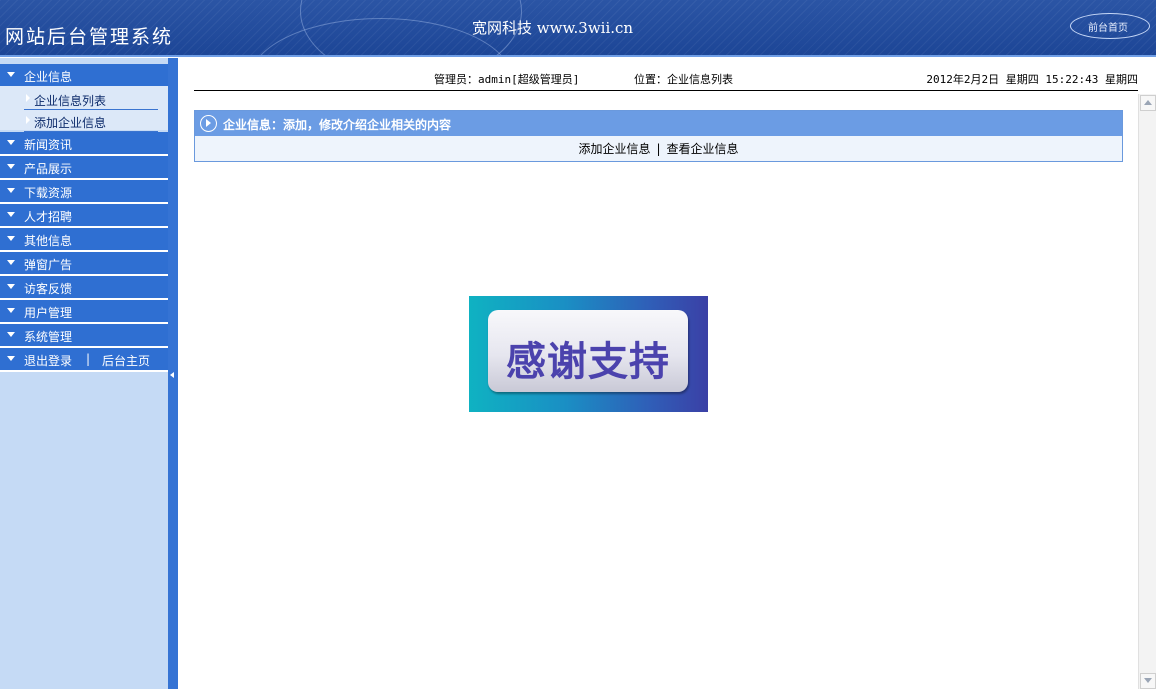 Image resolution: width=1156 pixels, height=689 pixels. Describe the element at coordinates (48, 289) in the screenshot. I see `menu-item-label: 访客反馈` at that location.